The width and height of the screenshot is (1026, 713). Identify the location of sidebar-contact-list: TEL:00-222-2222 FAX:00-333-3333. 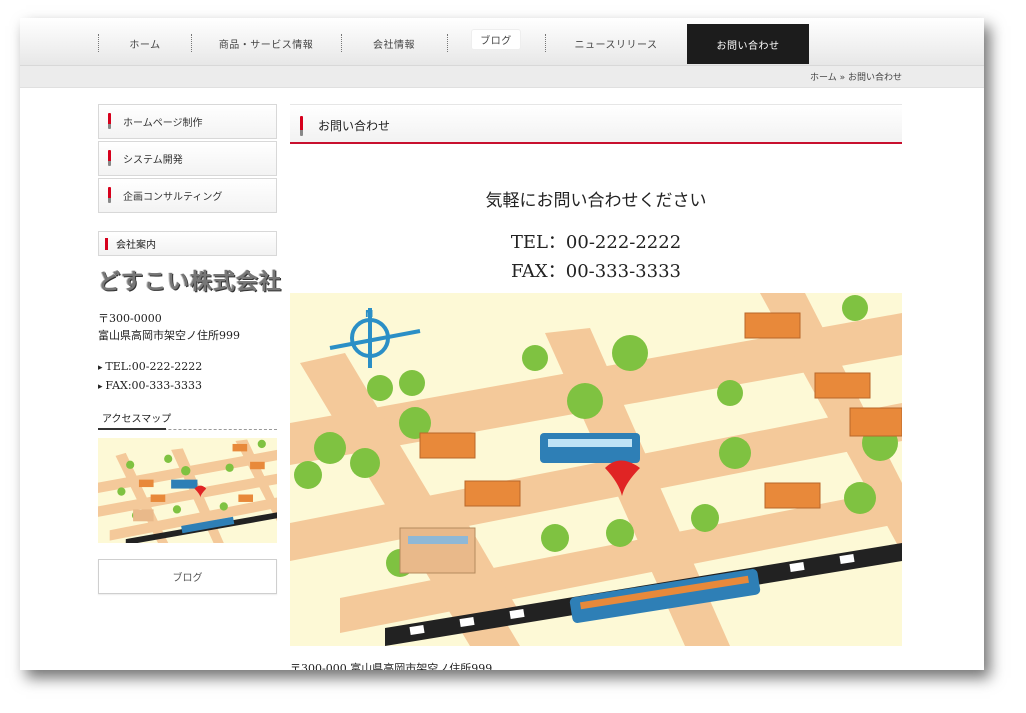
(150, 377).